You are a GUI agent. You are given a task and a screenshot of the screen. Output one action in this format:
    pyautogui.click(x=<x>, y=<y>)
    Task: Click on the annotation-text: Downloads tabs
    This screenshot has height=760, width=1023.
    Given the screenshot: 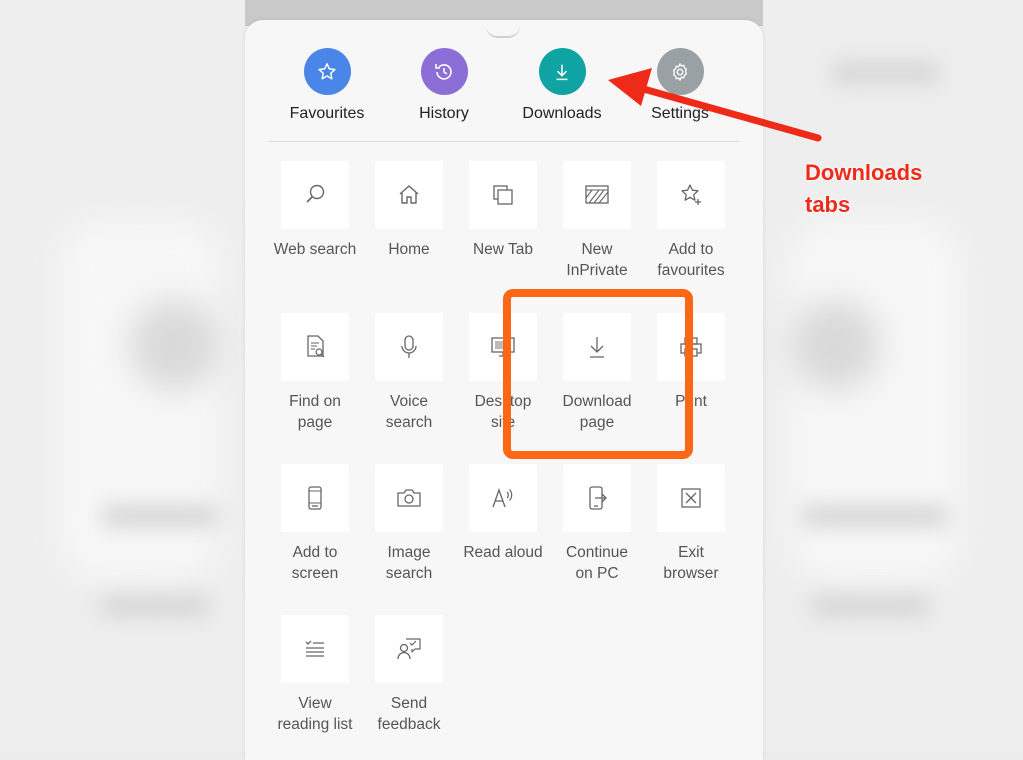 What is the action you would take?
    pyautogui.click(x=863, y=189)
    